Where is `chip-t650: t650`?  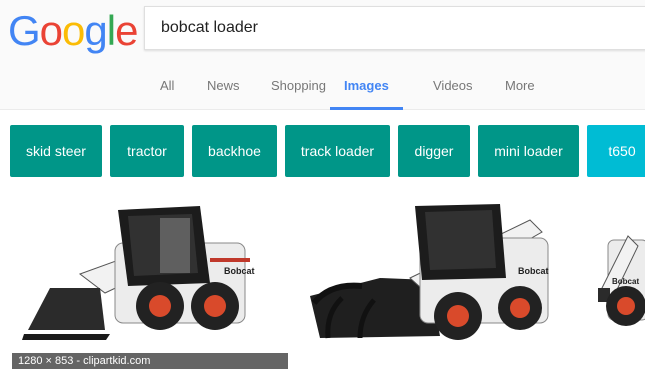
chip-t650: t650 is located at coordinates (616, 151).